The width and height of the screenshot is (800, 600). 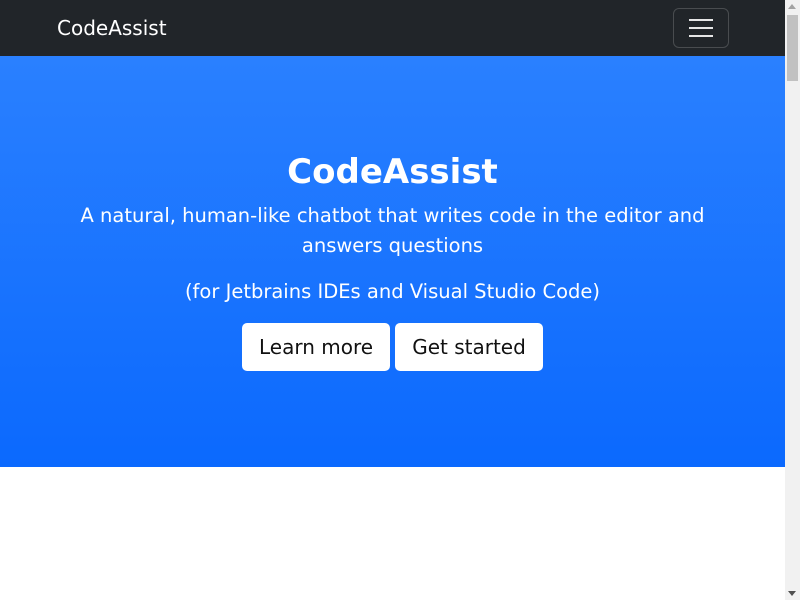 I want to click on hamburger-menu-icon, so click(x=701, y=28).